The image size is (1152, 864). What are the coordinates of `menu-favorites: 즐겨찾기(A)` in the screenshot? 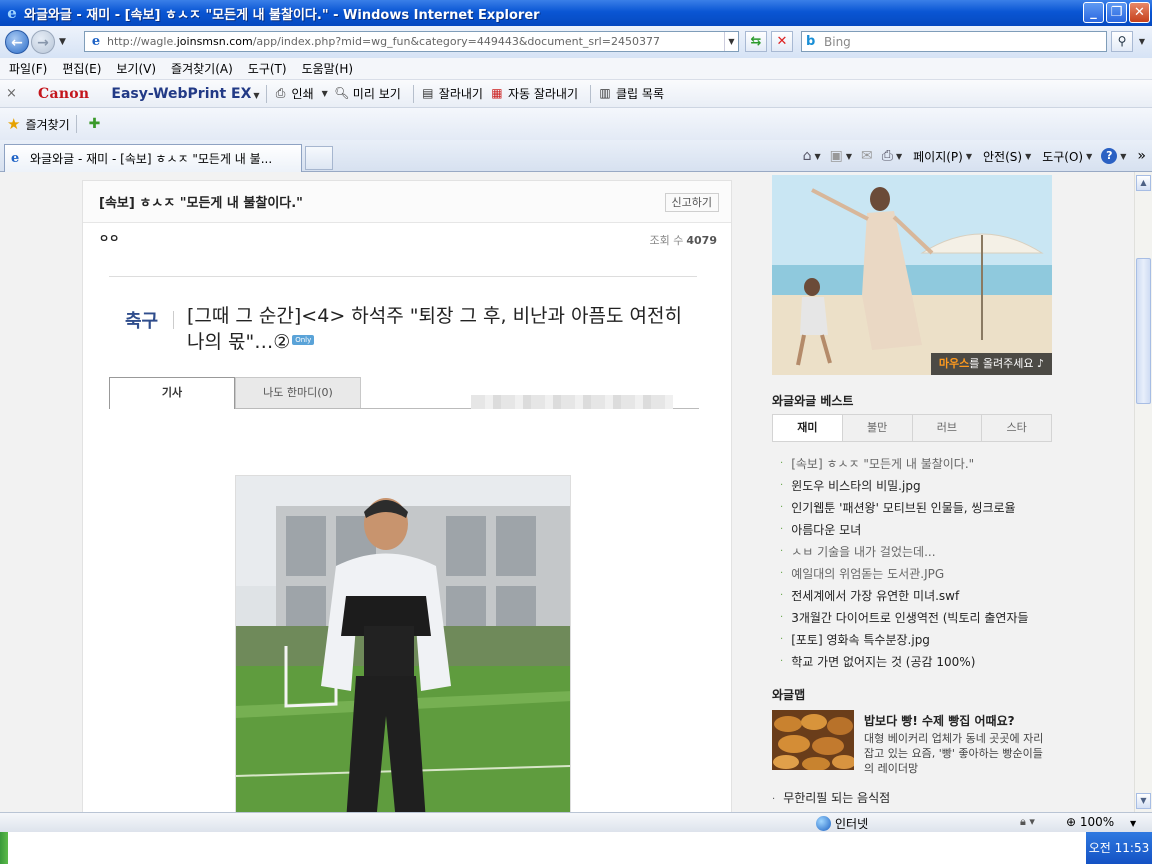 It's located at (202, 68).